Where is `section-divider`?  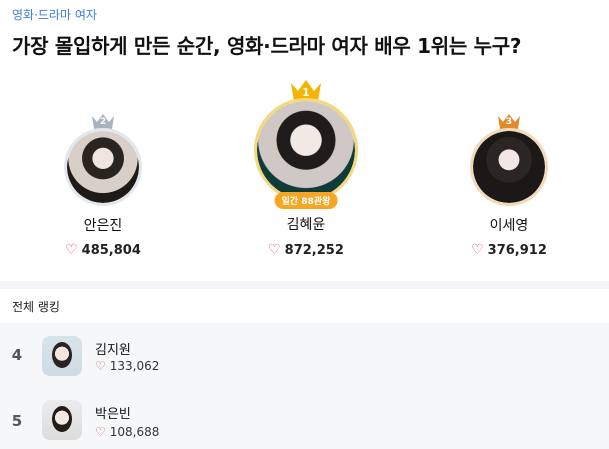
section-divider is located at coordinates (304, 285).